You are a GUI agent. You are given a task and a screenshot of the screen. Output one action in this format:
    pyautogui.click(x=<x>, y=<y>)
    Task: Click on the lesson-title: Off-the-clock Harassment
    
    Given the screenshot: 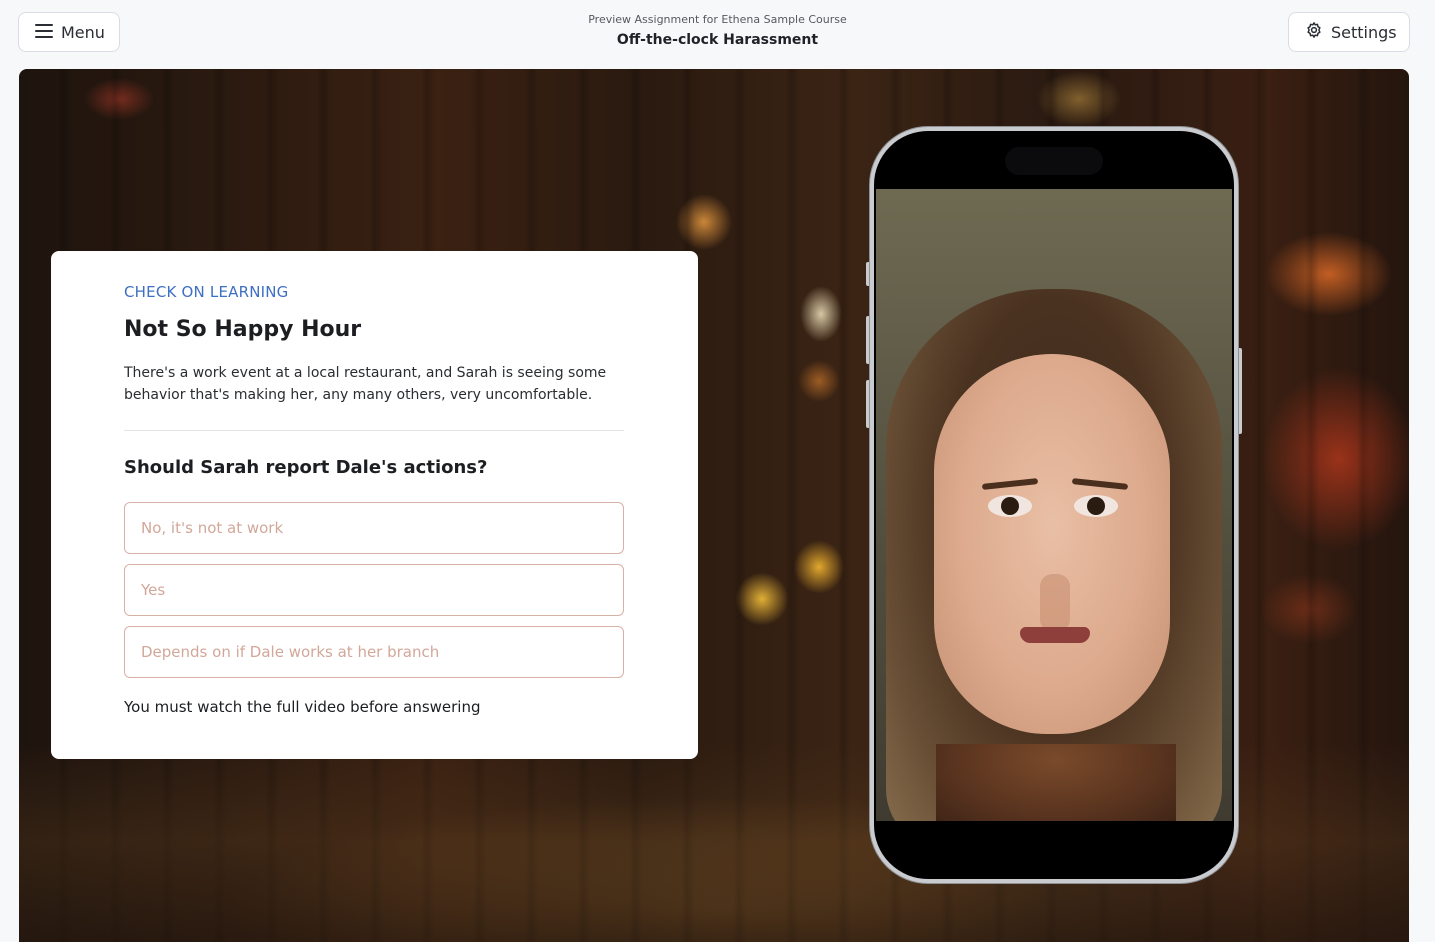 What is the action you would take?
    pyautogui.click(x=717, y=40)
    